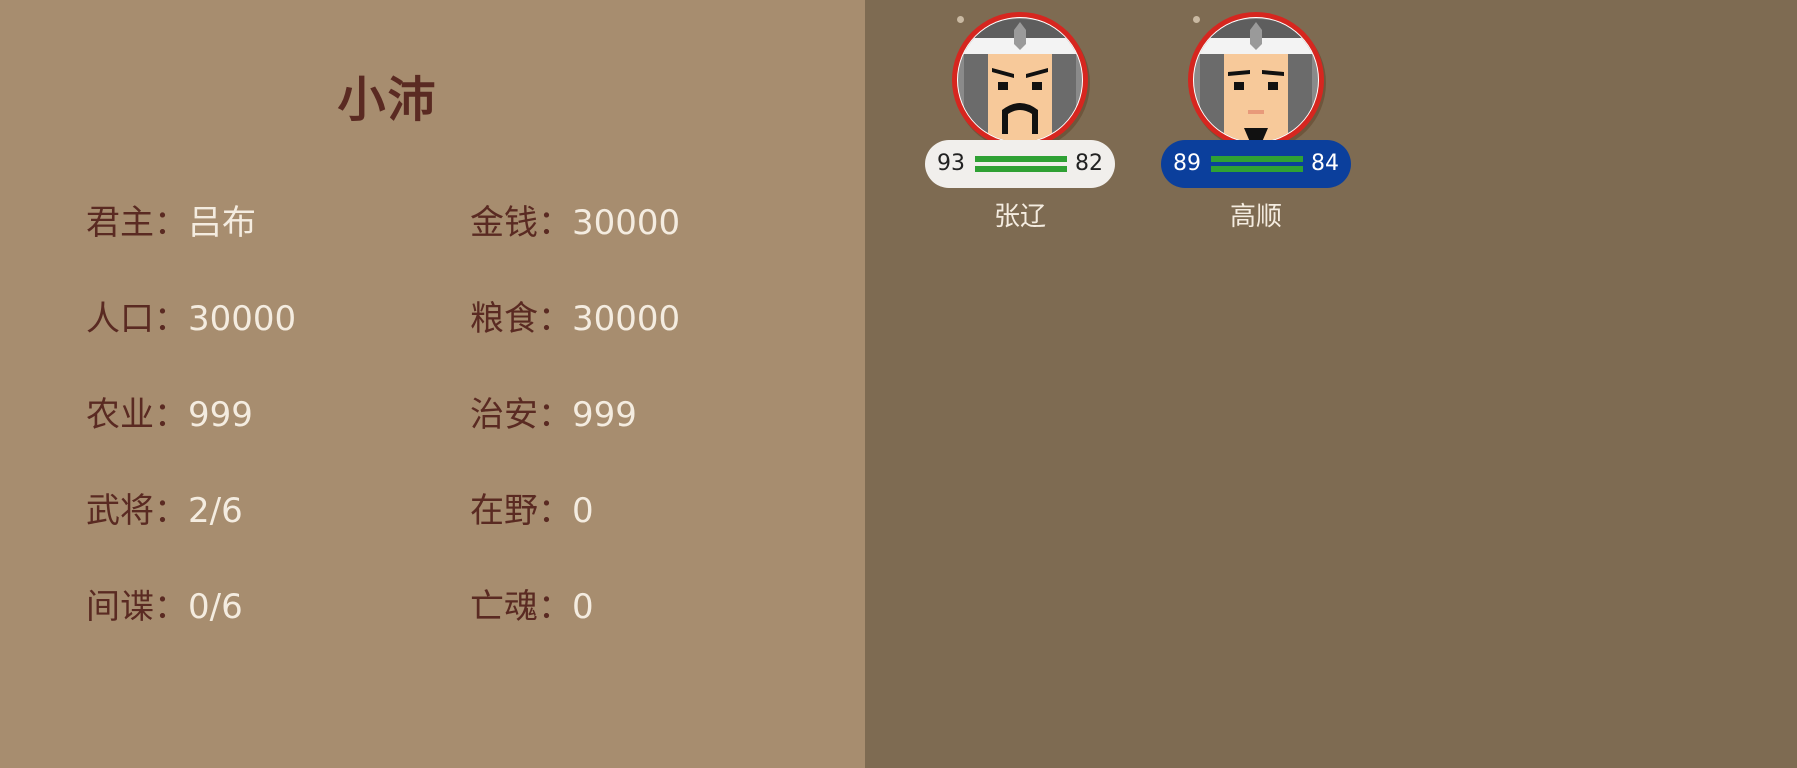  Describe the element at coordinates (583, 511) in the screenshot. I see `stat-unemployed-value: 0` at that location.